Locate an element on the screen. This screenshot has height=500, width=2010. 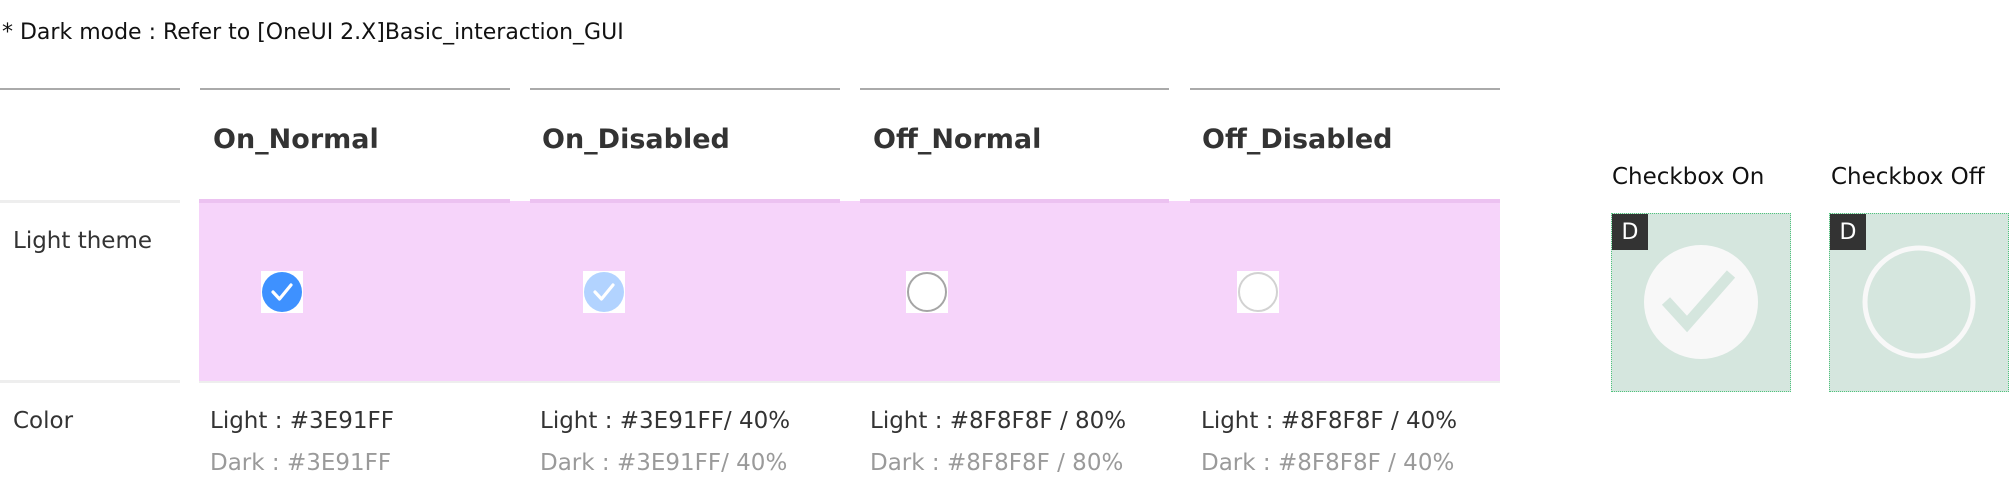
asset-checkbox-on: D is located at coordinates (1701, 302).